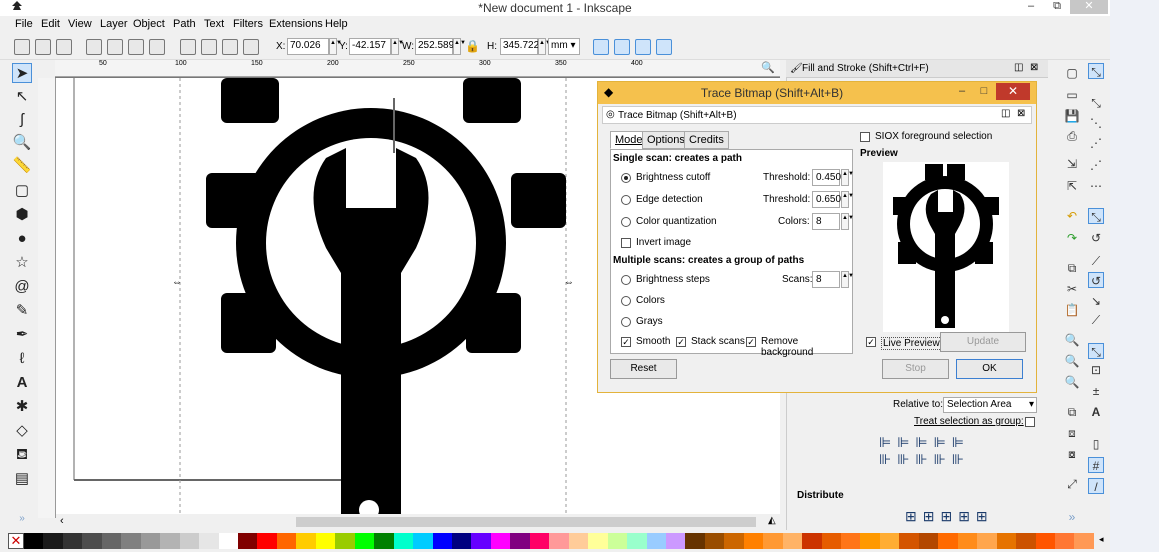  What do you see at coordinates (1057, 7) in the screenshot?
I see `maximize-button: ⧉` at bounding box center [1057, 7].